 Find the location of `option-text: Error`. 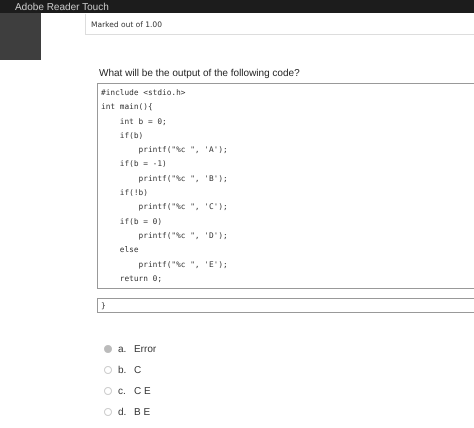

option-text: Error is located at coordinates (145, 349).